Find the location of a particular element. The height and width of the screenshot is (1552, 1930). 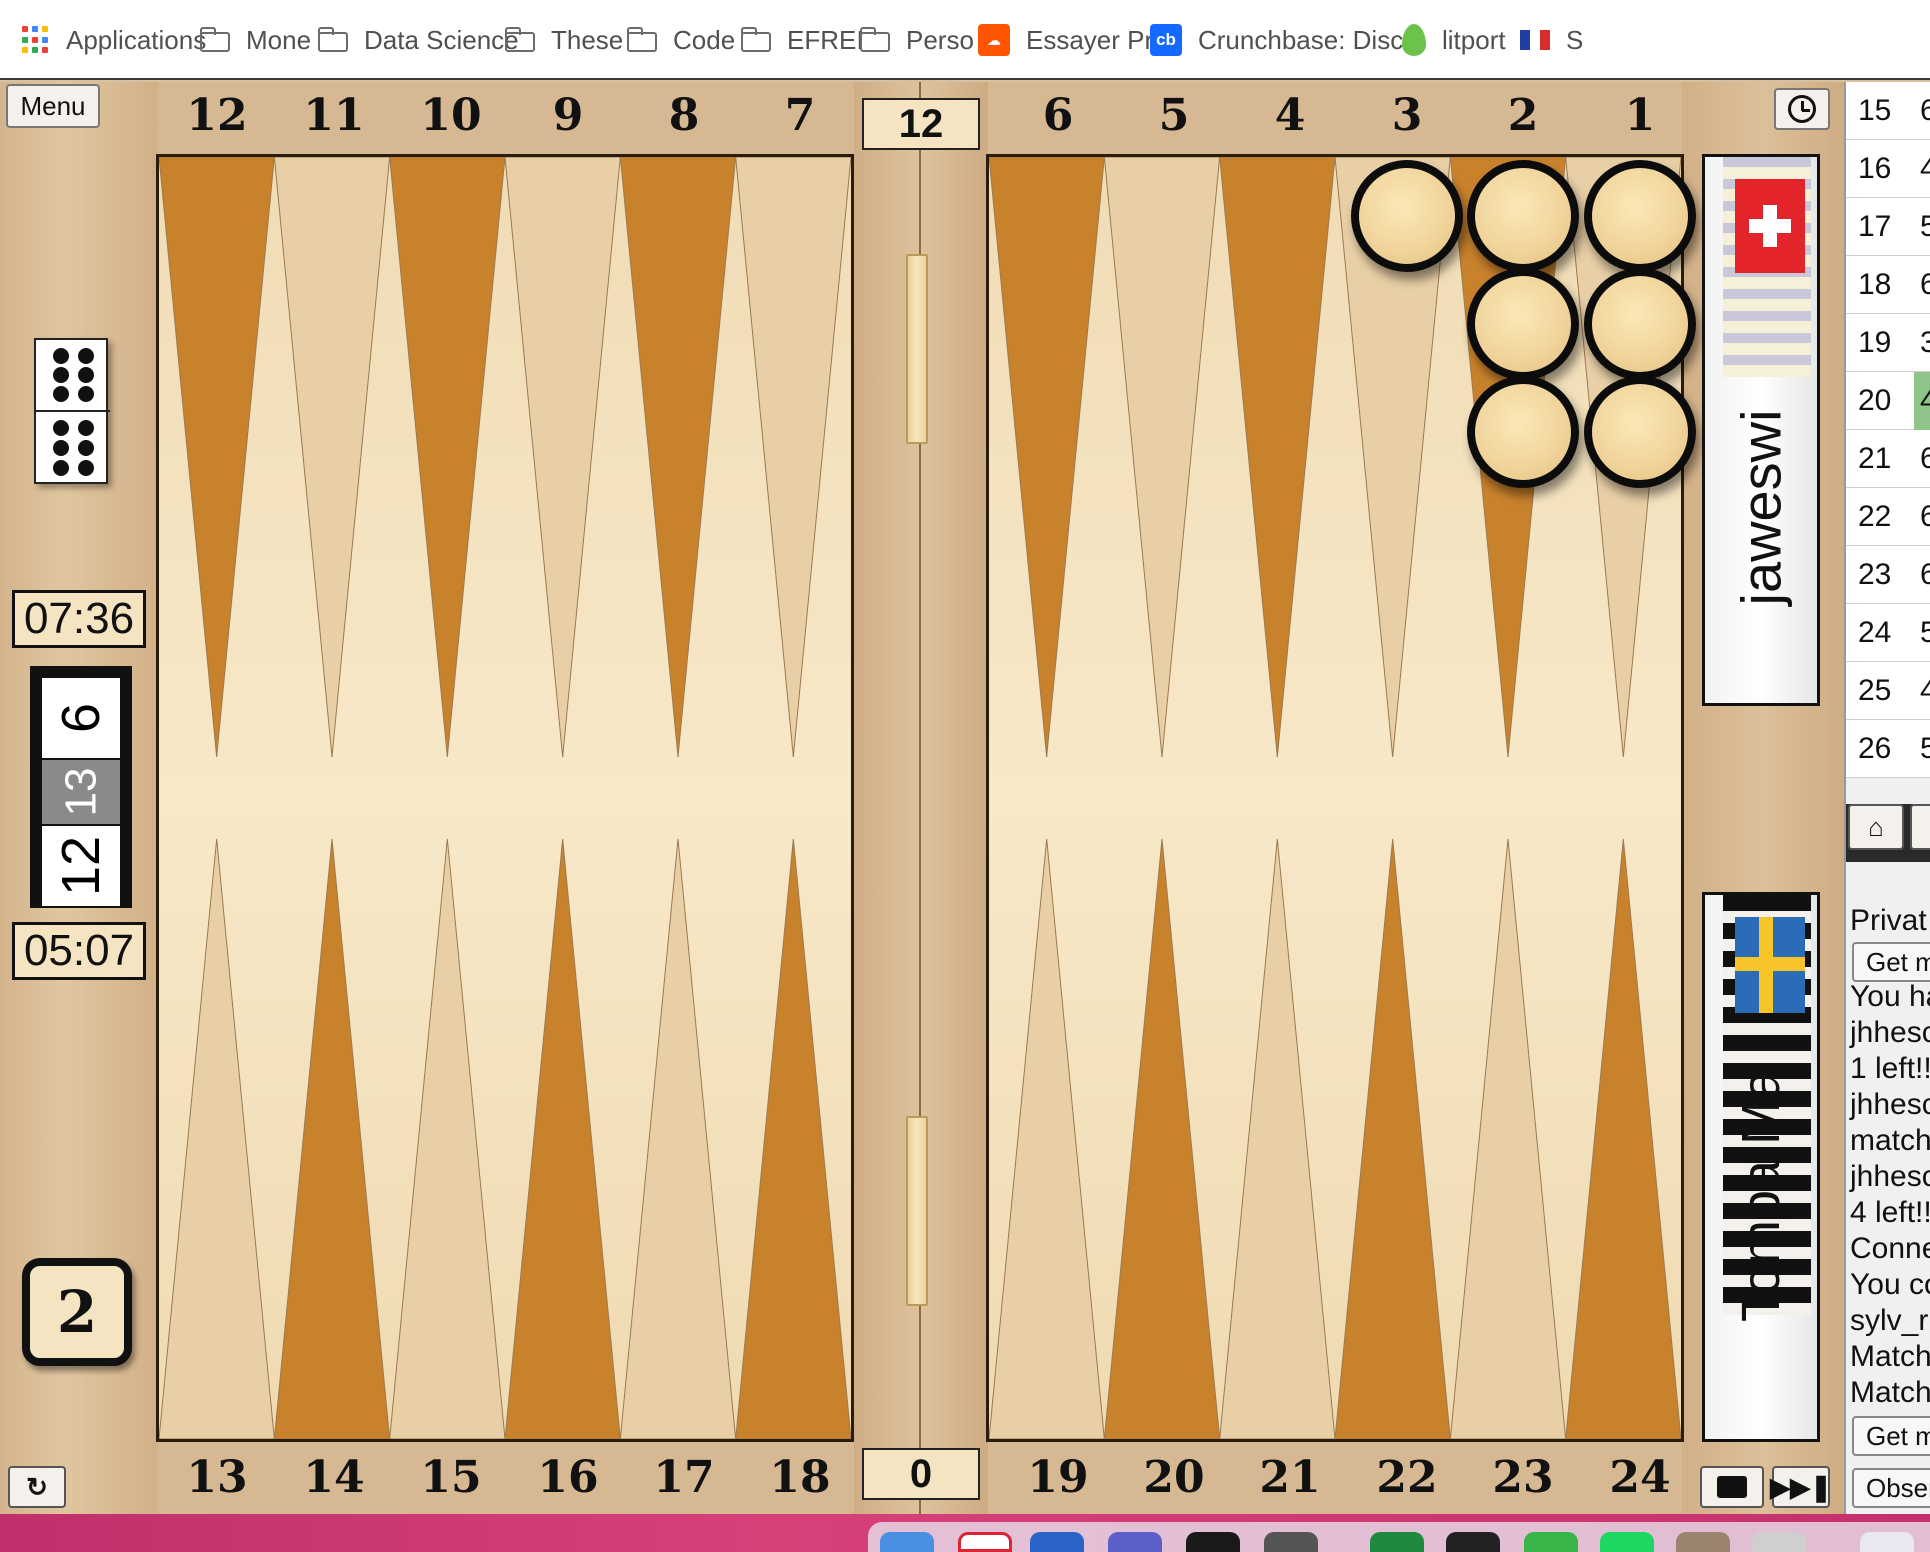

get-messages-button-bottom: Get m is located at coordinates (1891, 1436).